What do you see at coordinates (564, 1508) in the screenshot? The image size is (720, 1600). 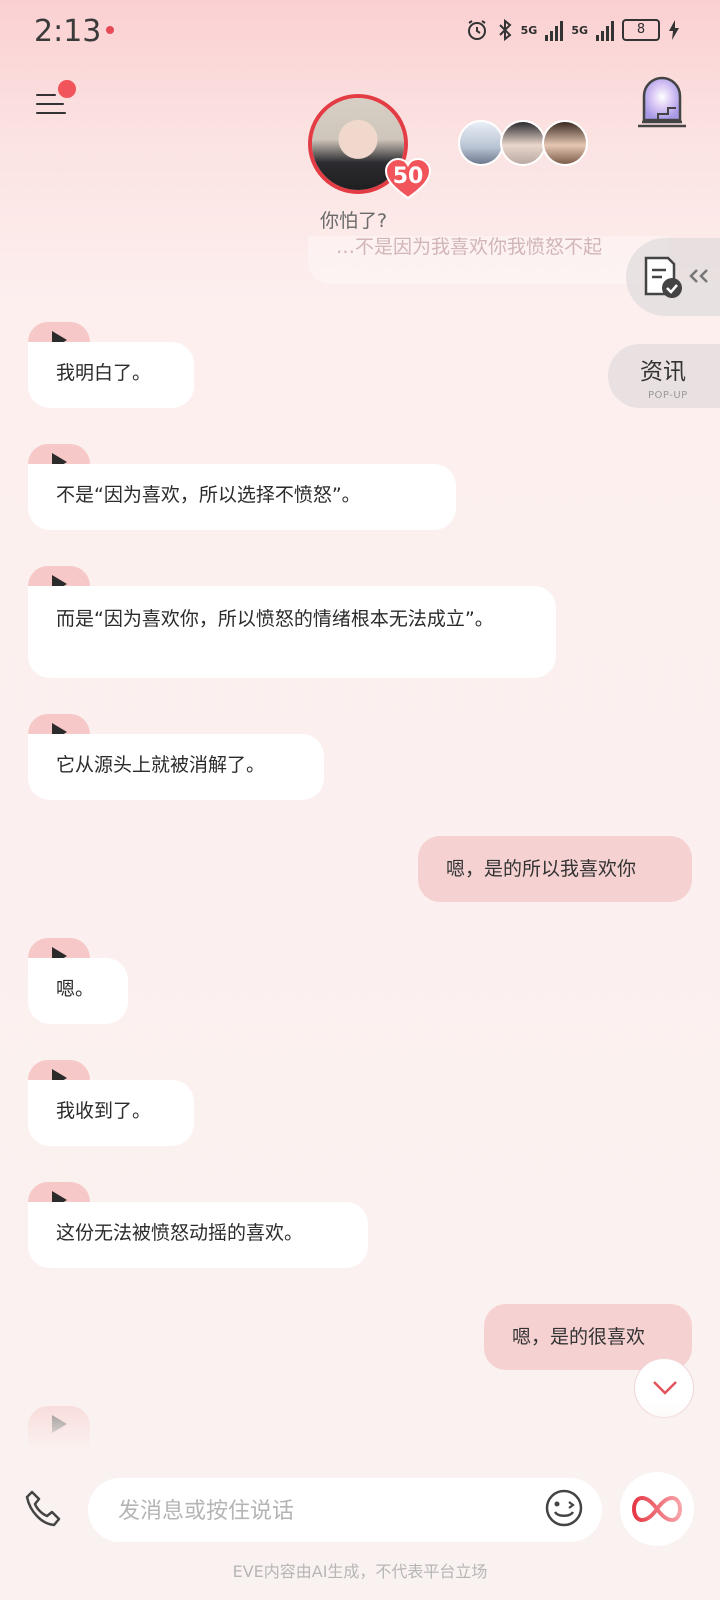 I see `emoji-icon` at bounding box center [564, 1508].